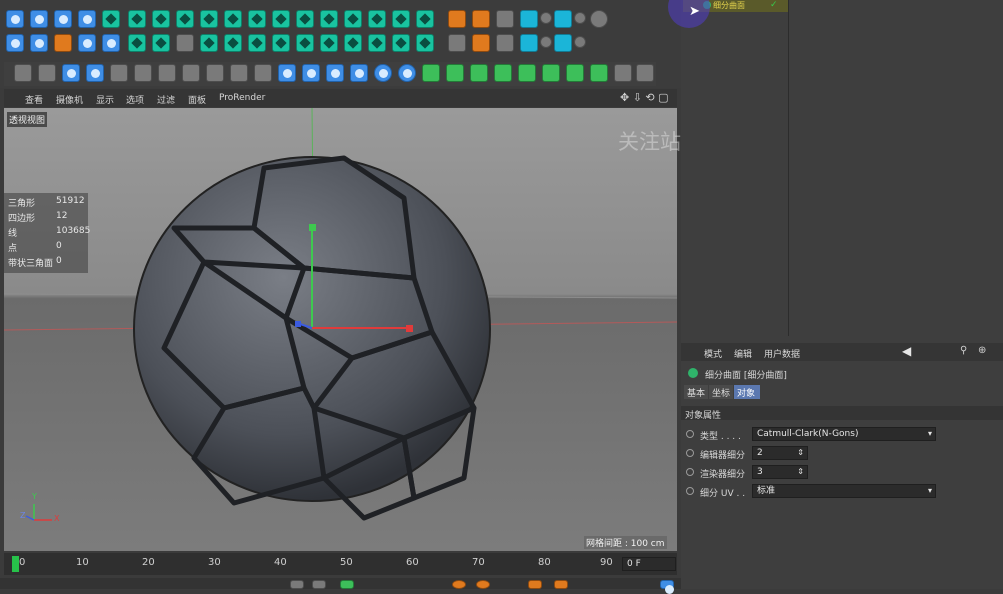 The height and width of the screenshot is (594, 1003). I want to click on attributes-menu-mode: 模式, so click(713, 353).